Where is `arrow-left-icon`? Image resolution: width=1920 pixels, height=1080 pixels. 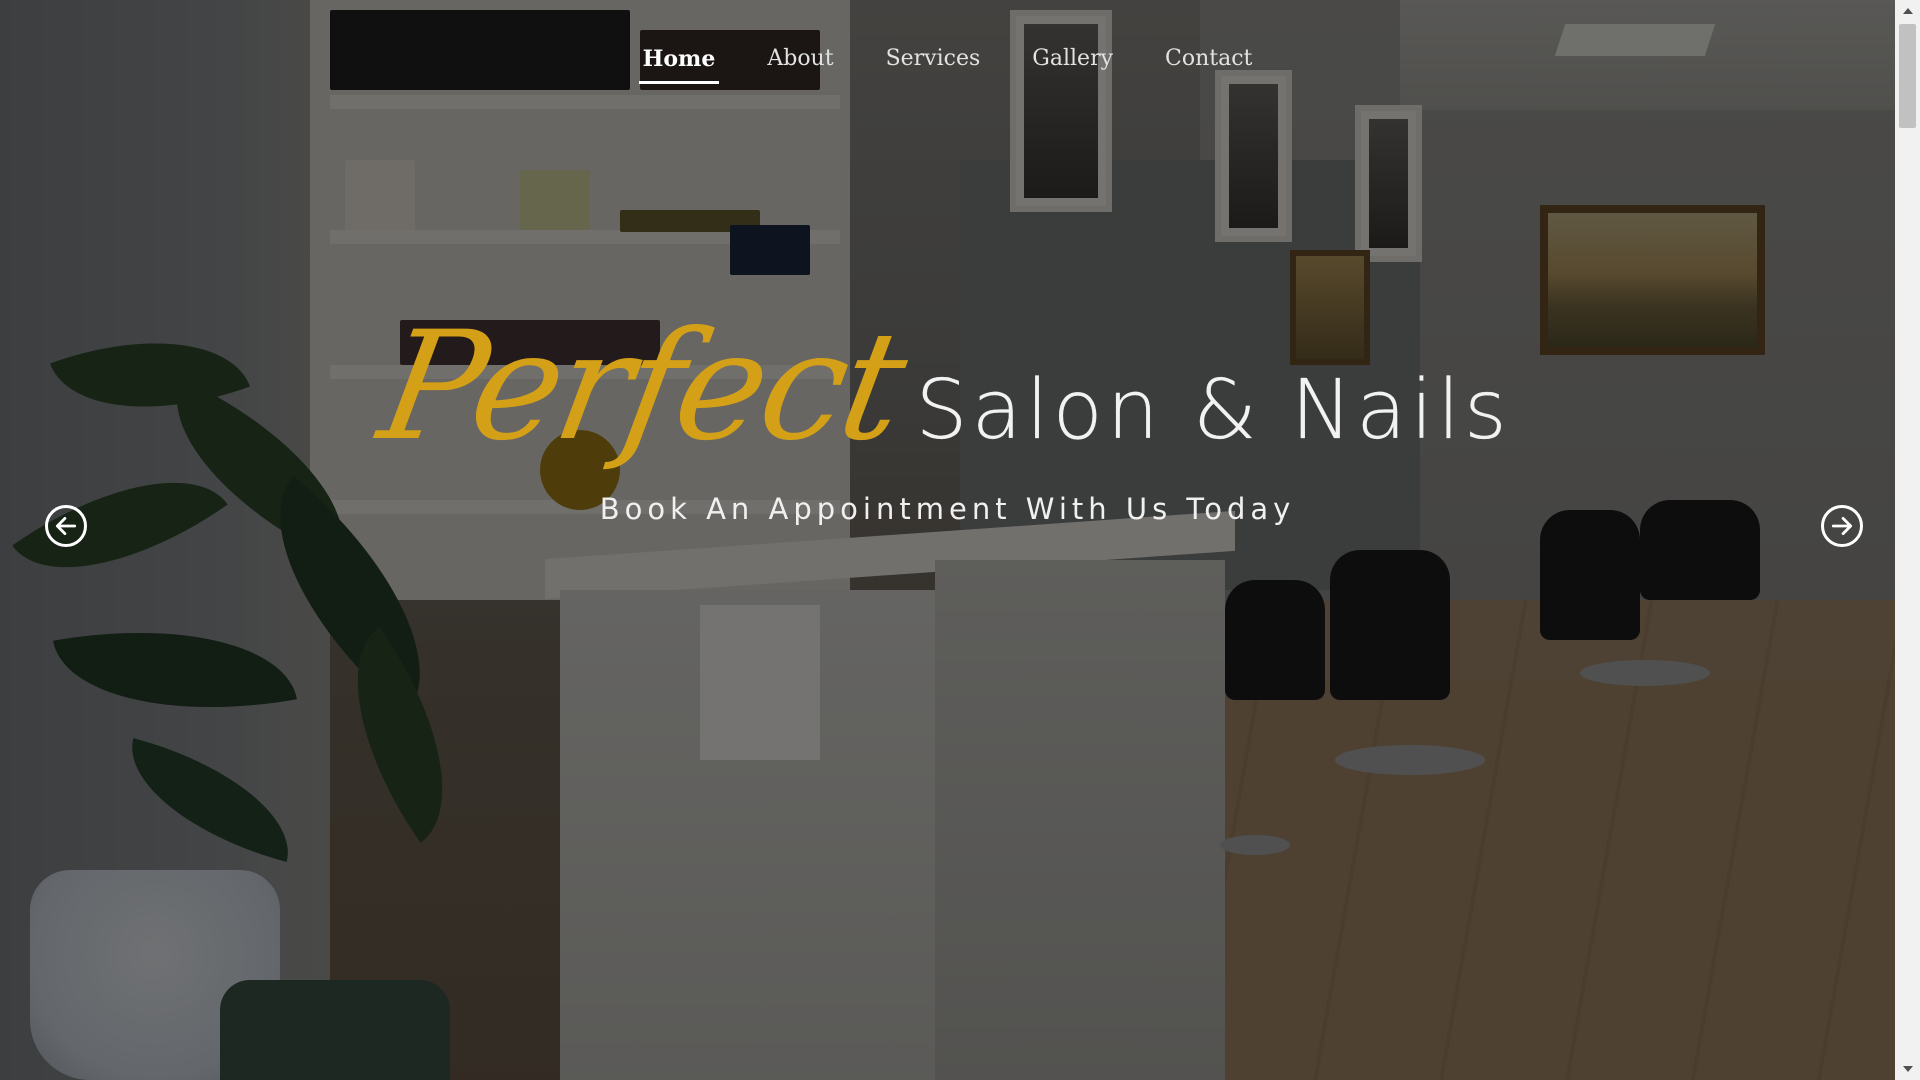
arrow-left-icon is located at coordinates (66, 526).